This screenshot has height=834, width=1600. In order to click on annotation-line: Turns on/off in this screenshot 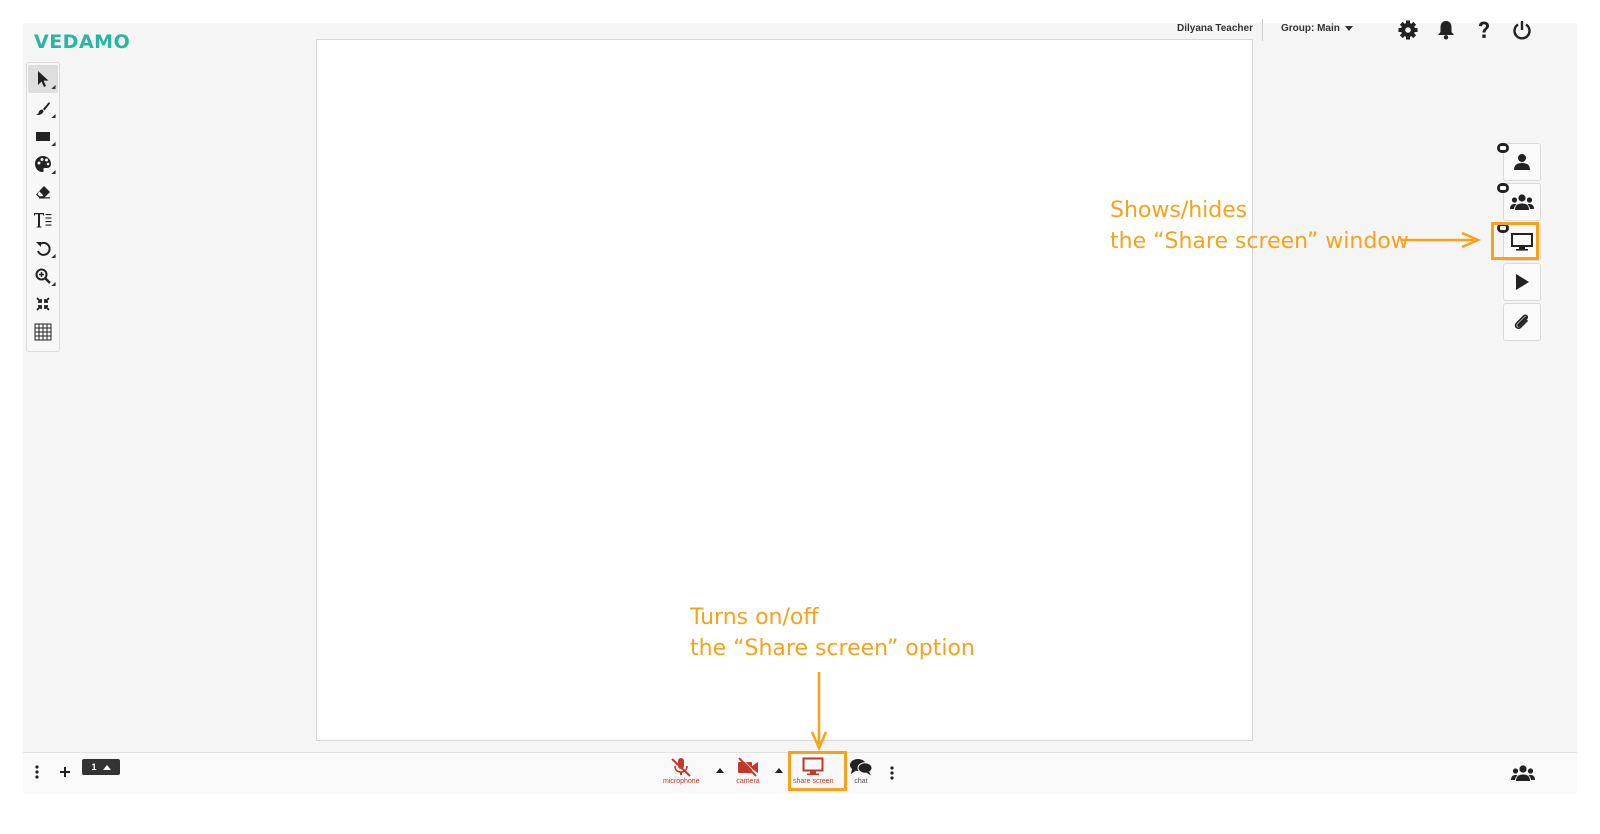, I will do `click(754, 617)`.